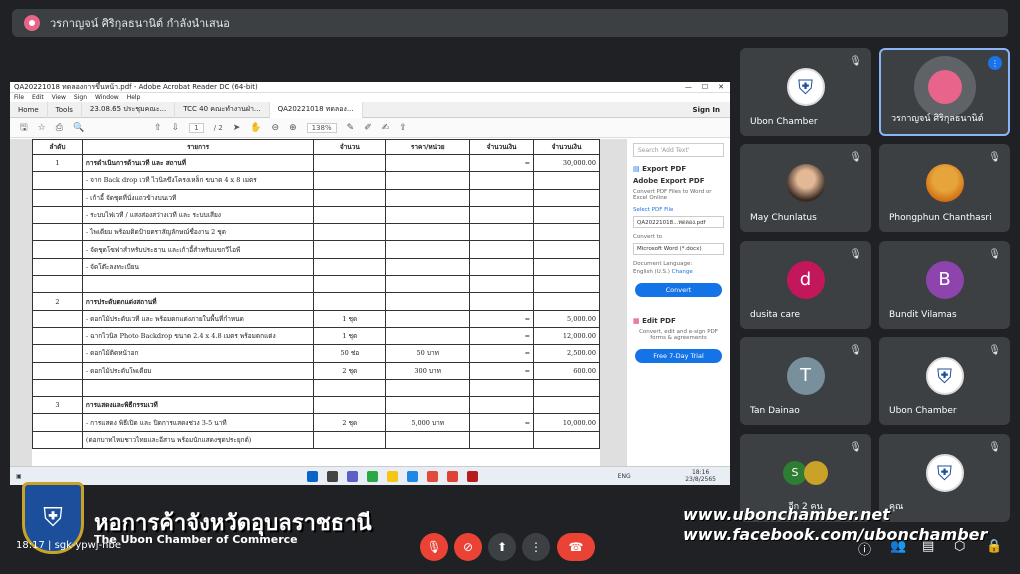  I want to click on minimize-icon: —, so click(688, 87).